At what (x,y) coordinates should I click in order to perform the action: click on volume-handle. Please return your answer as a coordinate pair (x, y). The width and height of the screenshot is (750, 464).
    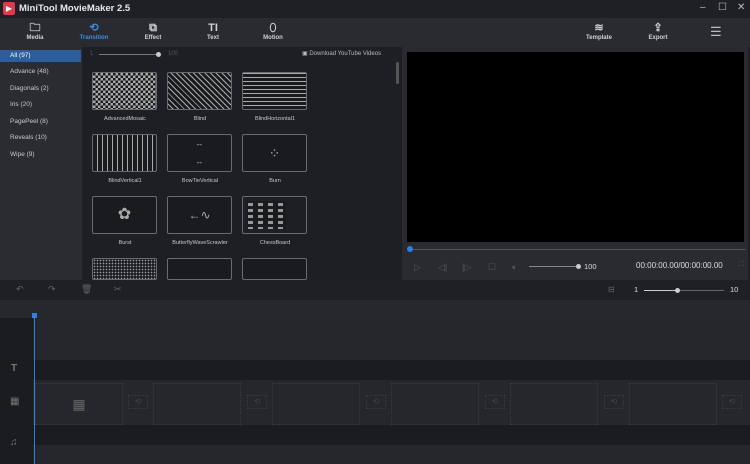
    Looking at the image, I should click on (578, 266).